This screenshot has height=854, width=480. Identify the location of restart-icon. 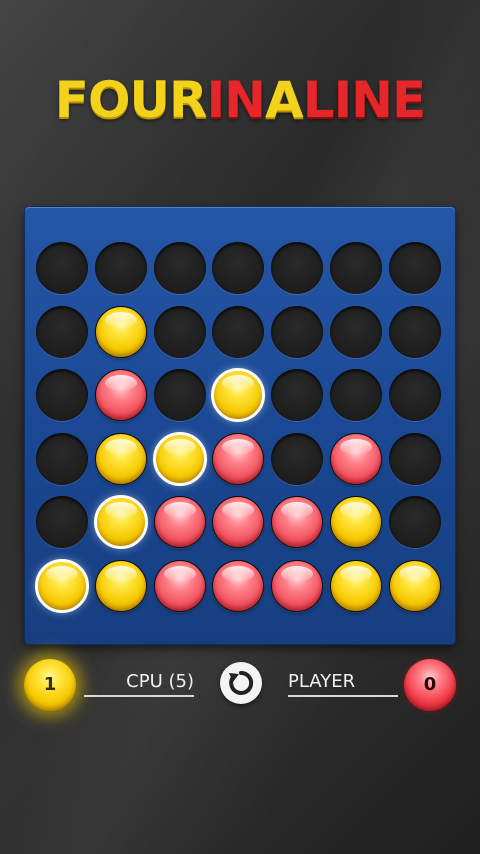
(241, 682).